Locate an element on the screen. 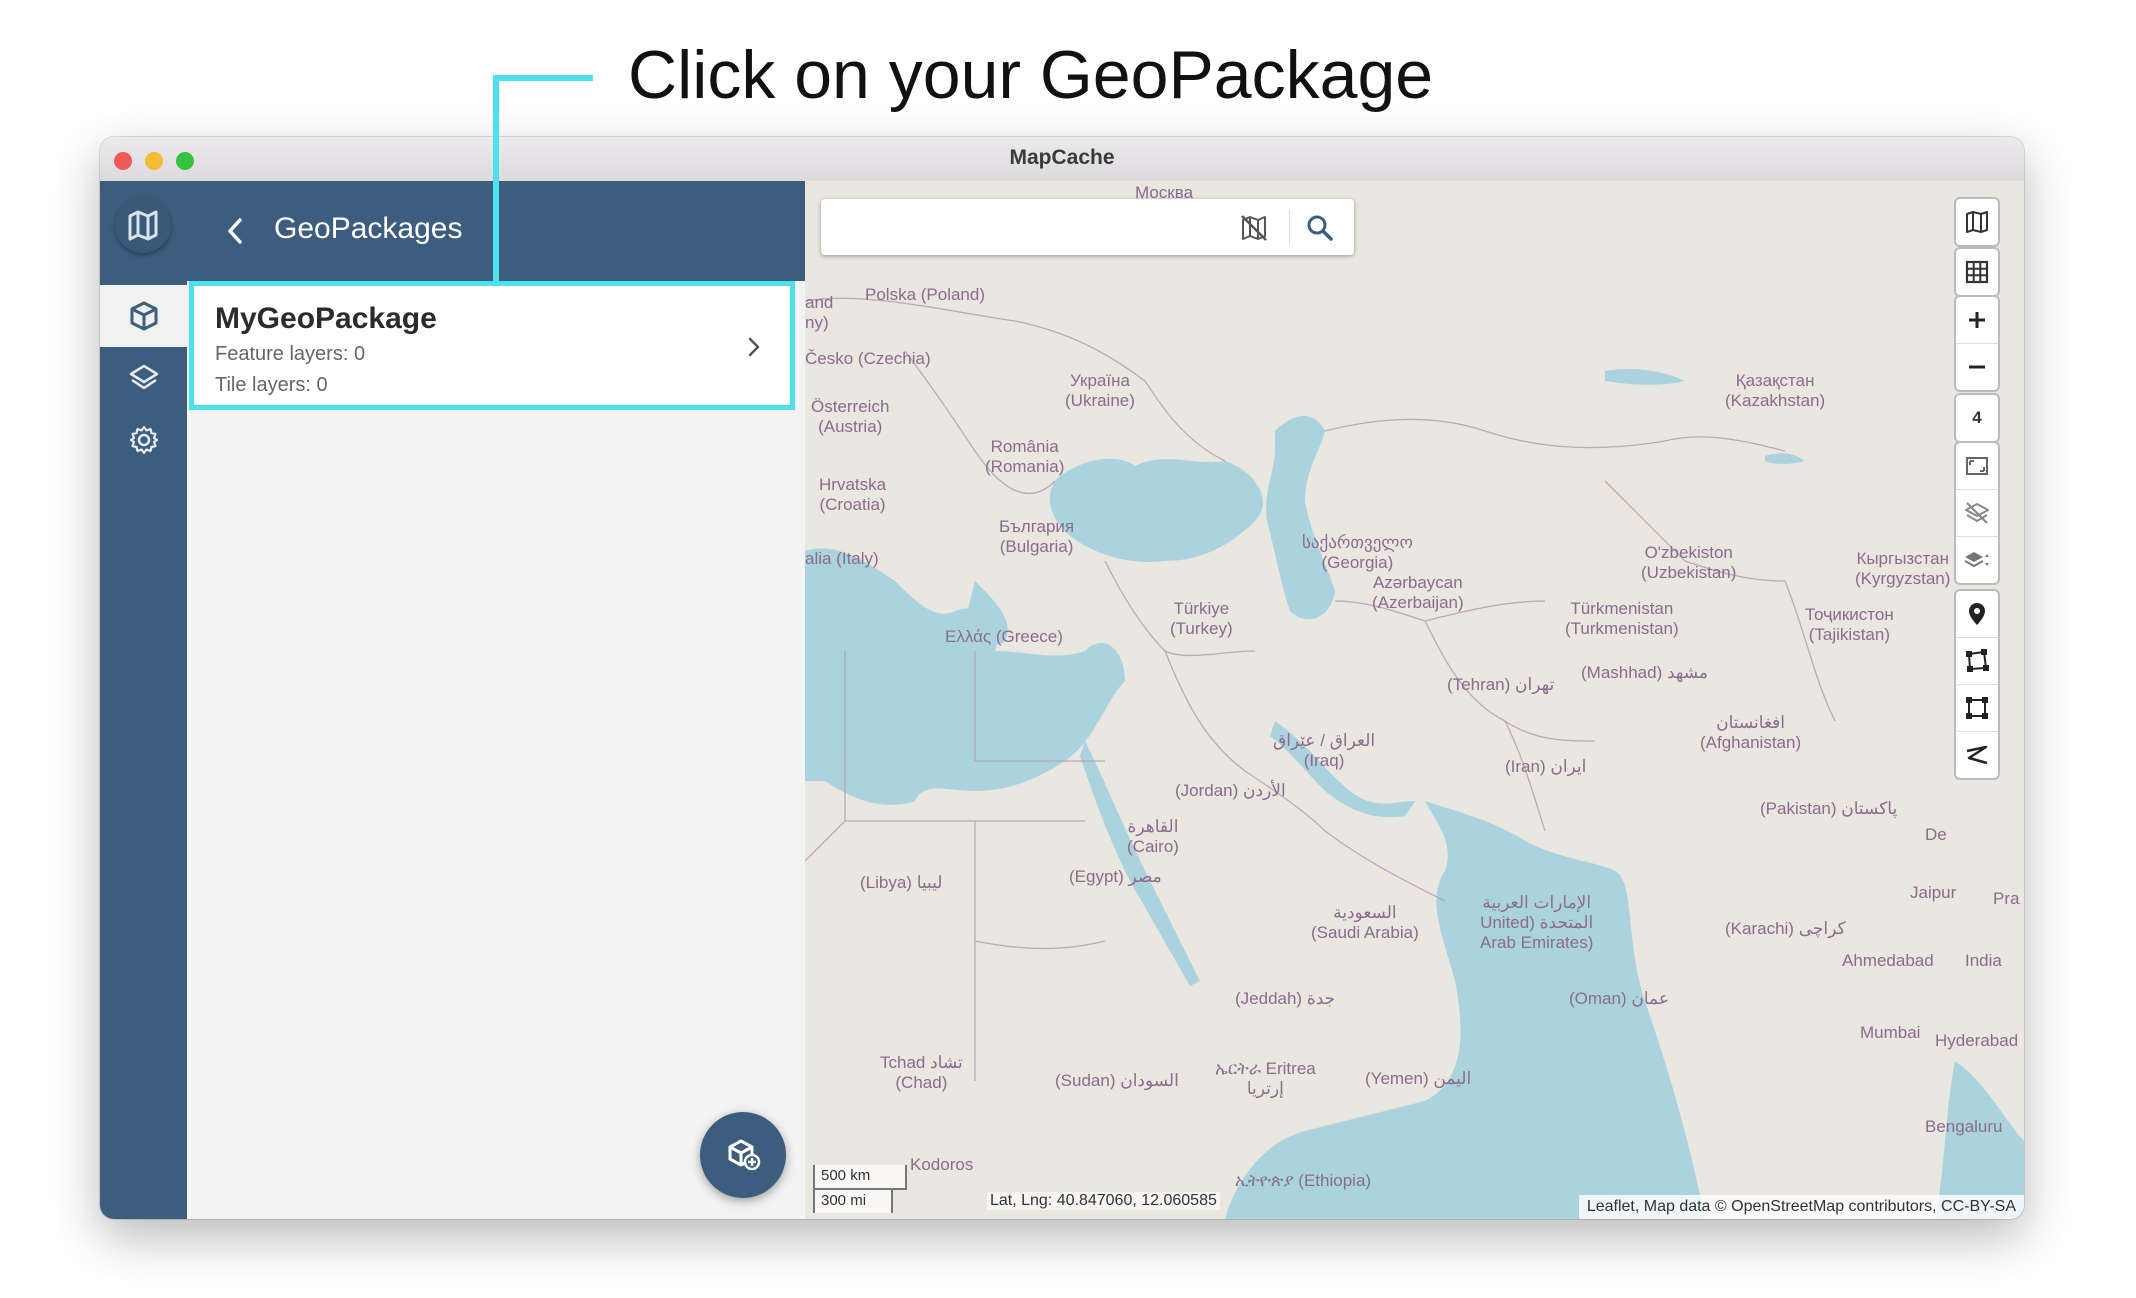 Image resolution: width=2136 pixels, height=1298 pixels. layers-off-icon is located at coordinates (1977, 513).